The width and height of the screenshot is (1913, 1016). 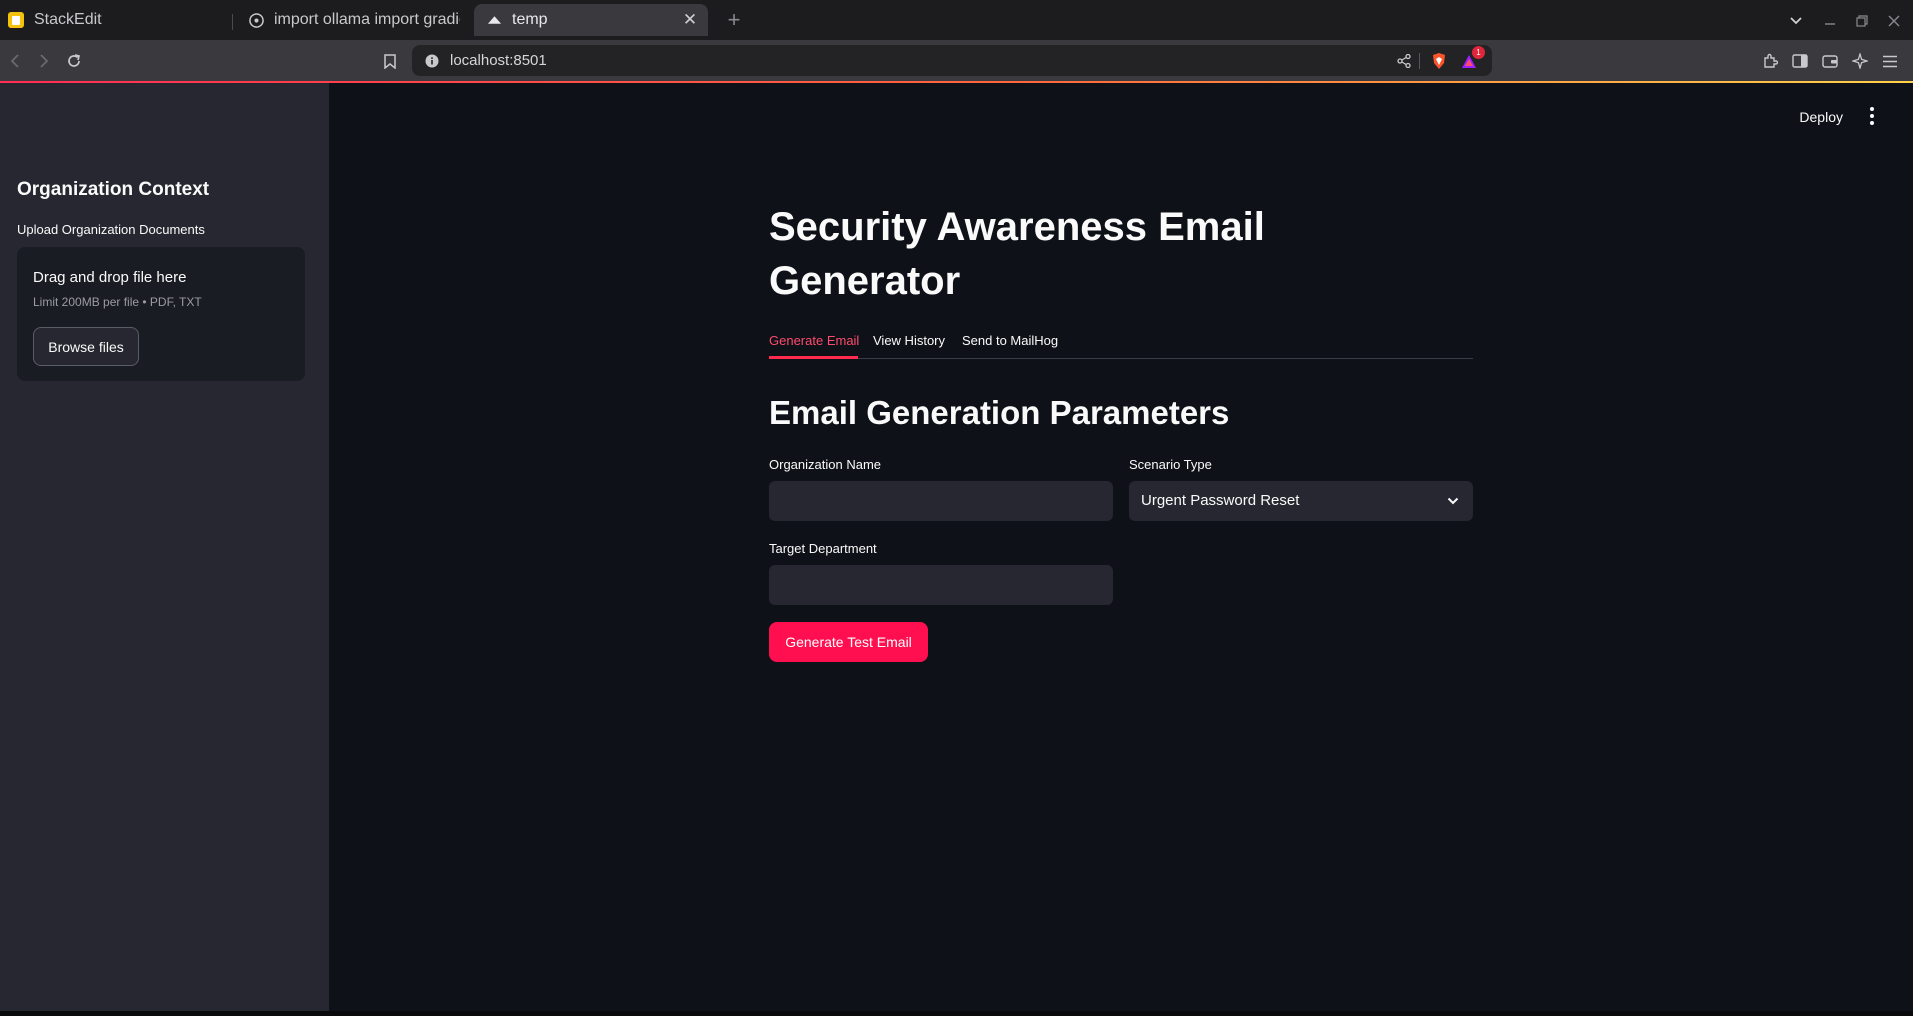 I want to click on organization-name-input, so click(x=941, y=501).